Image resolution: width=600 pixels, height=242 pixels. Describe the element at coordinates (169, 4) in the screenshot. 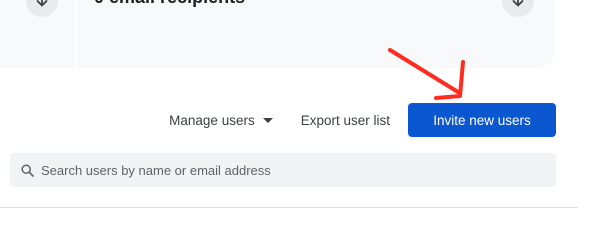

I see `recipients-count-label: 0 email recipients` at that location.